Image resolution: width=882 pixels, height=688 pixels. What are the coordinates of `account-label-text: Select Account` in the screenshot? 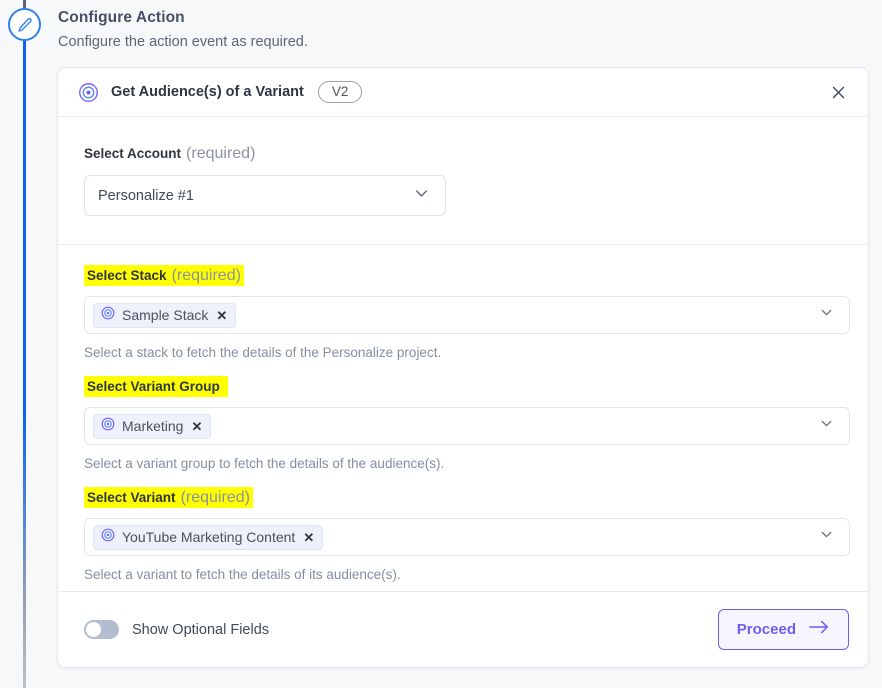 It's located at (133, 153).